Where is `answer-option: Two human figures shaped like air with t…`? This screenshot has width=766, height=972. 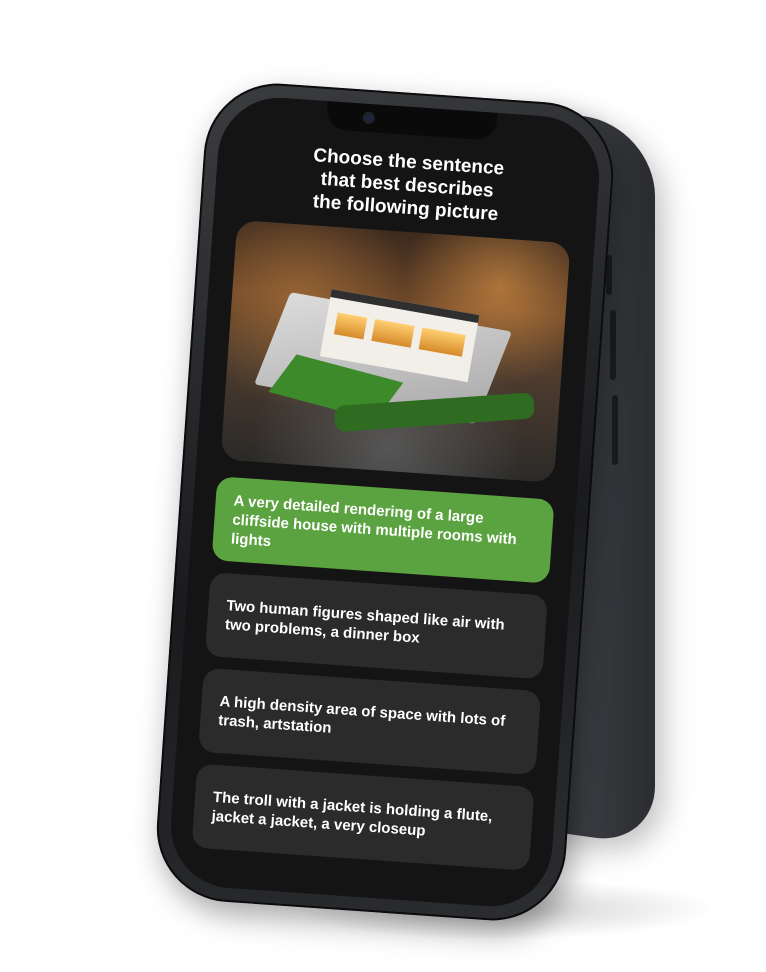 answer-option: Two human figures shaped like air with t… is located at coordinates (376, 626).